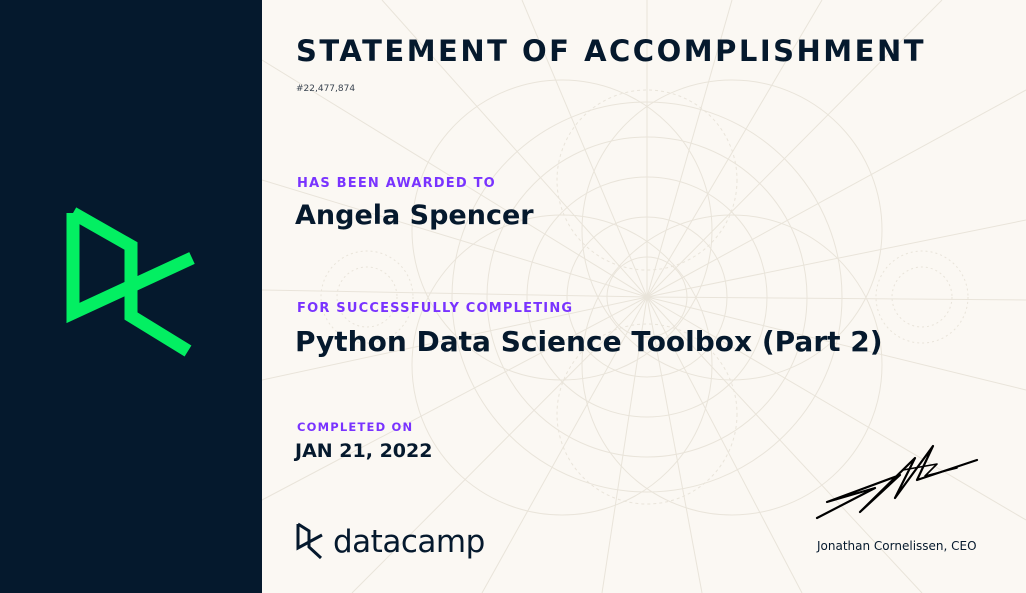  What do you see at coordinates (409, 542) in the screenshot?
I see `brand-name: datacamp` at bounding box center [409, 542].